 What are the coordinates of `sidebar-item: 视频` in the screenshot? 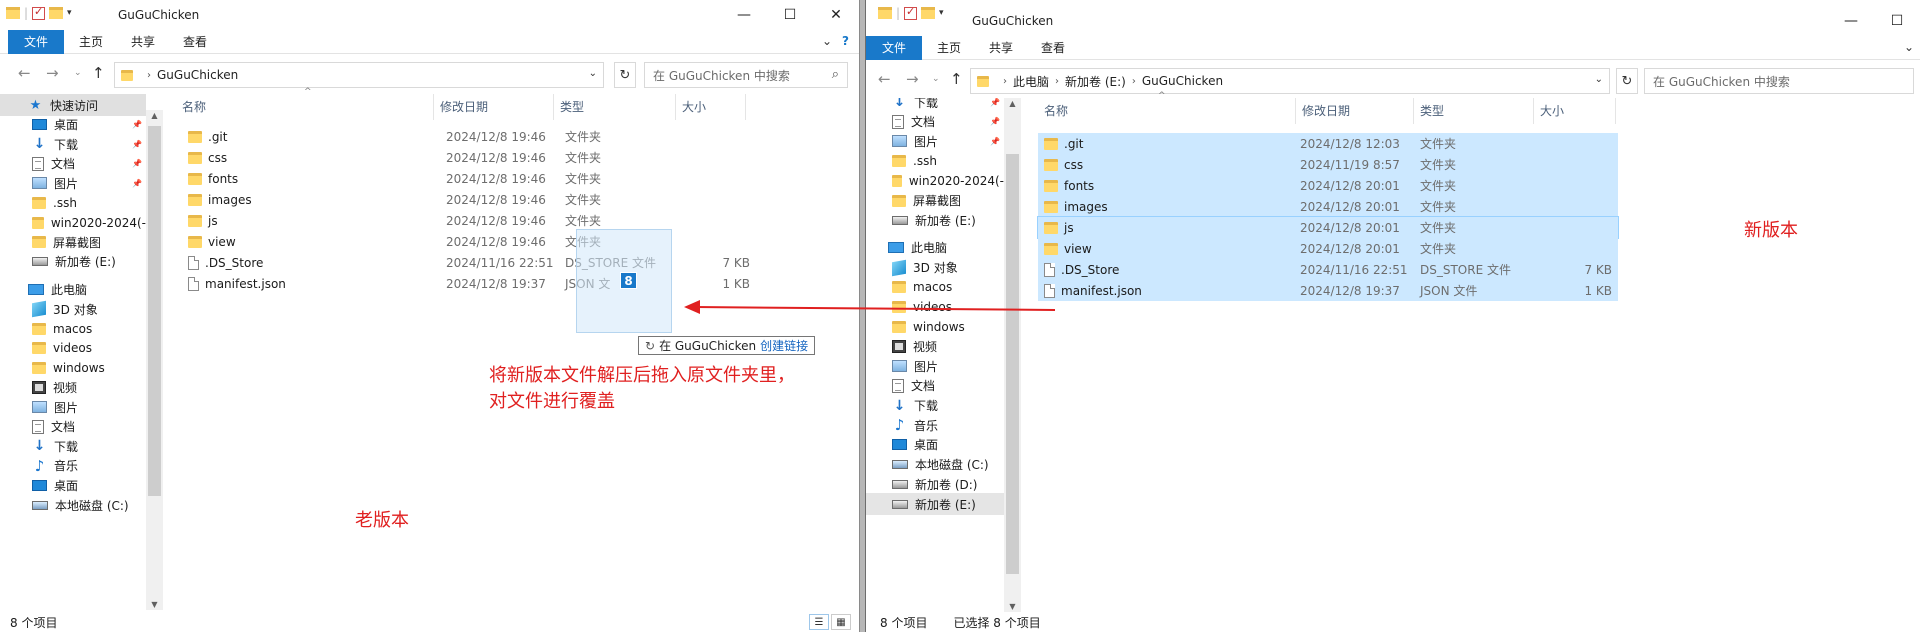 It's located at (935, 346).